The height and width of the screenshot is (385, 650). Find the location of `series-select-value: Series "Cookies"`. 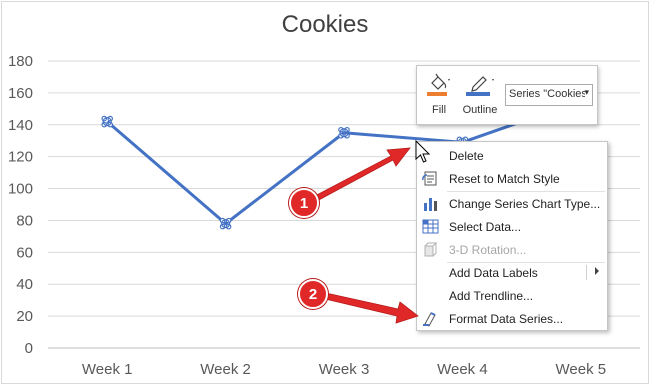

series-select-value: Series "Cookies" is located at coordinates (547, 94).